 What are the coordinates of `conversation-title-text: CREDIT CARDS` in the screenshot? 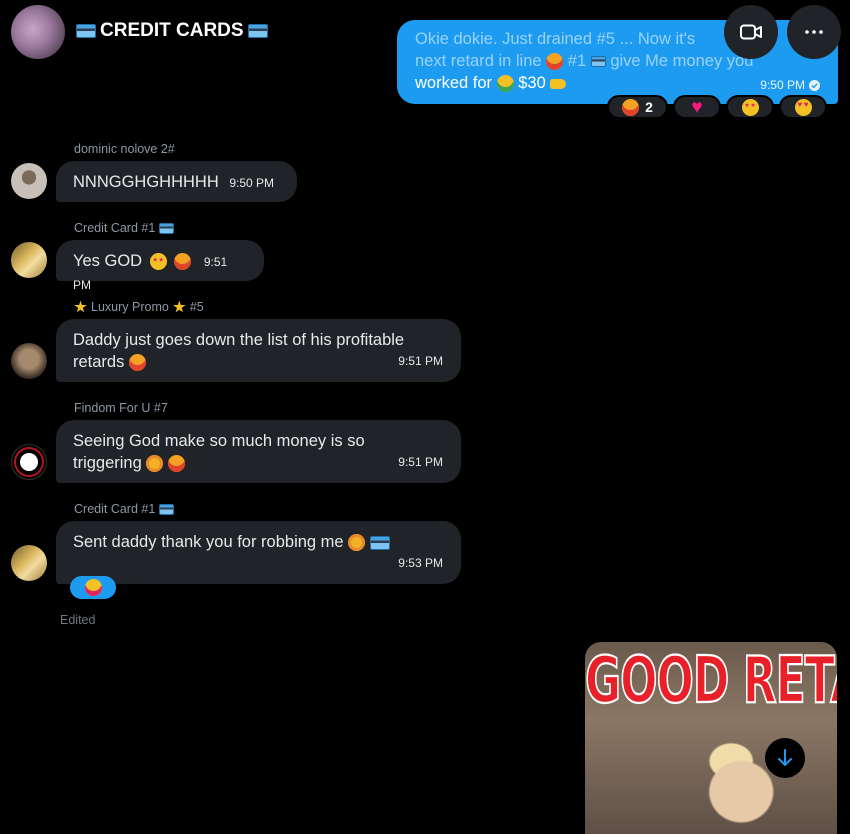 It's located at (172, 30).